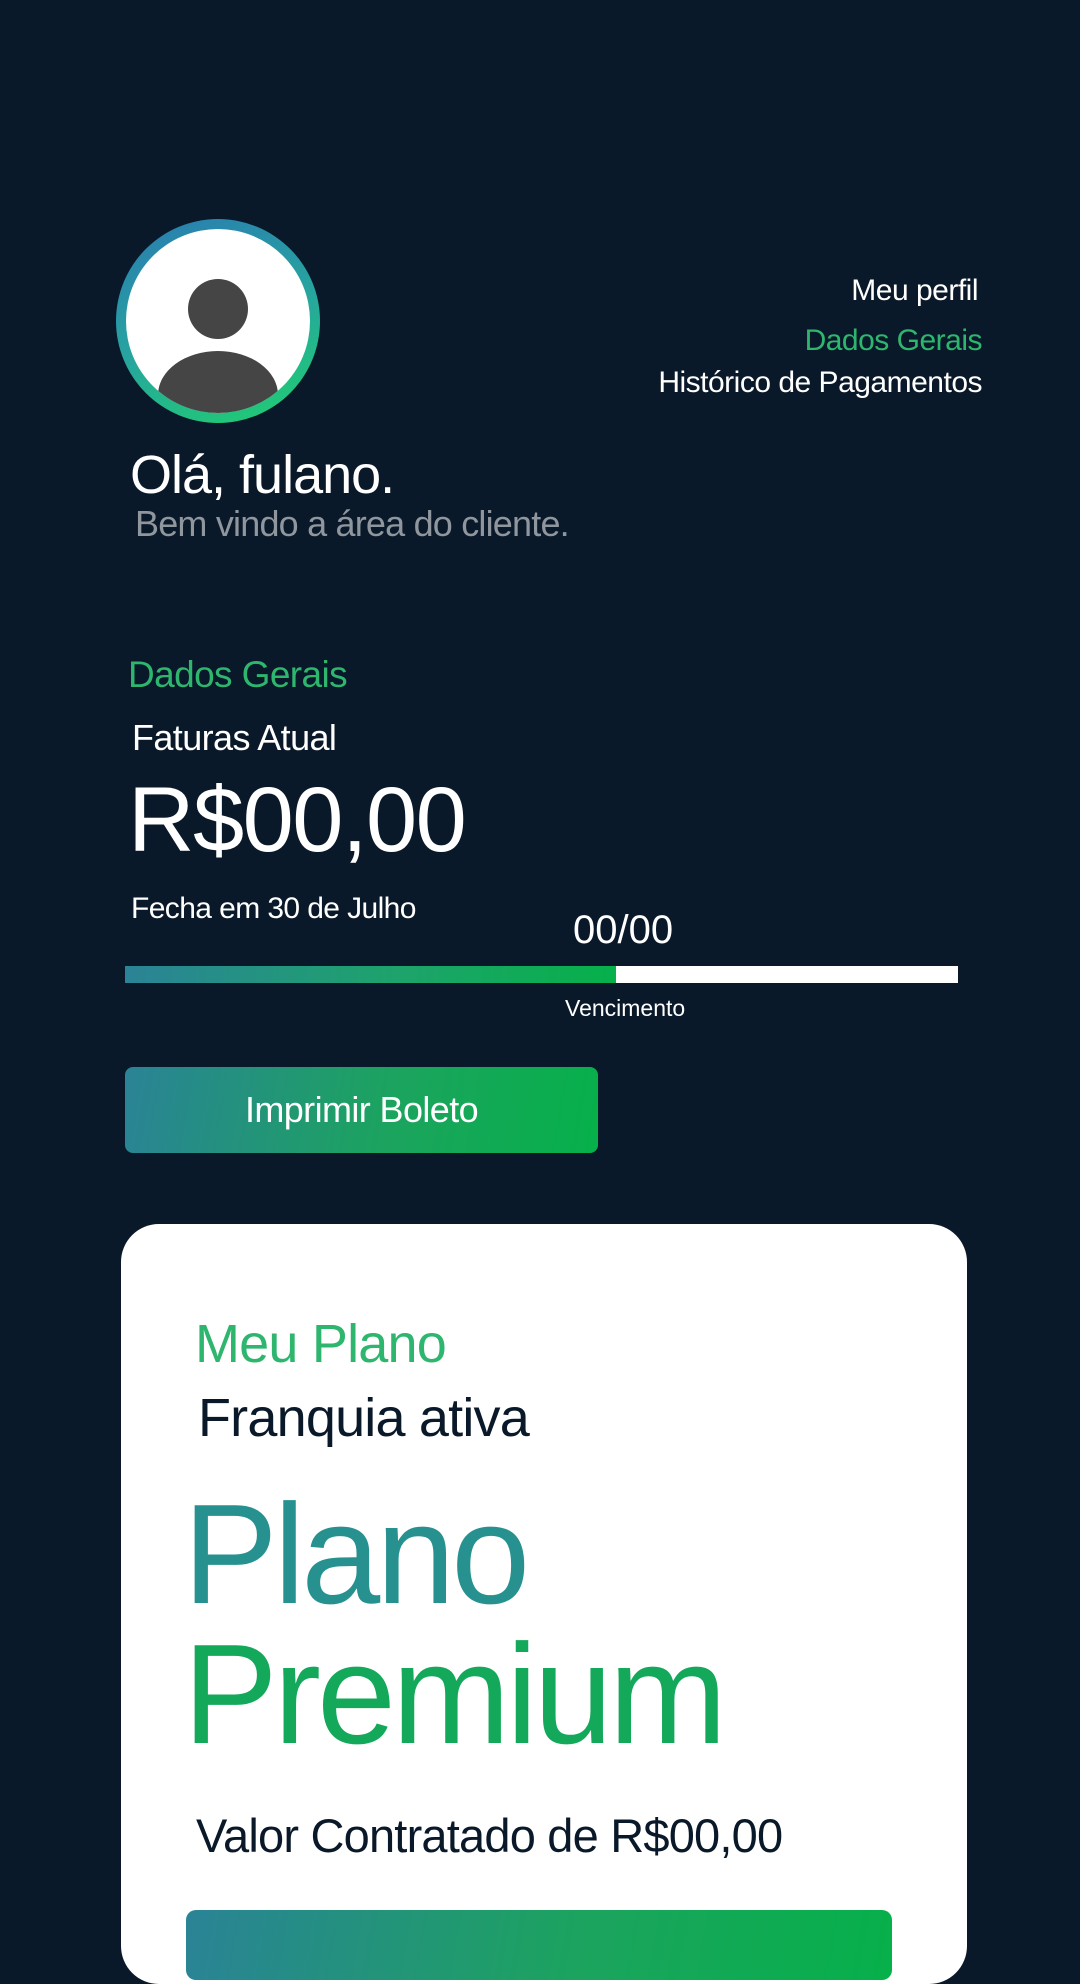  I want to click on greeting-title: Olá, fulano., so click(262, 475).